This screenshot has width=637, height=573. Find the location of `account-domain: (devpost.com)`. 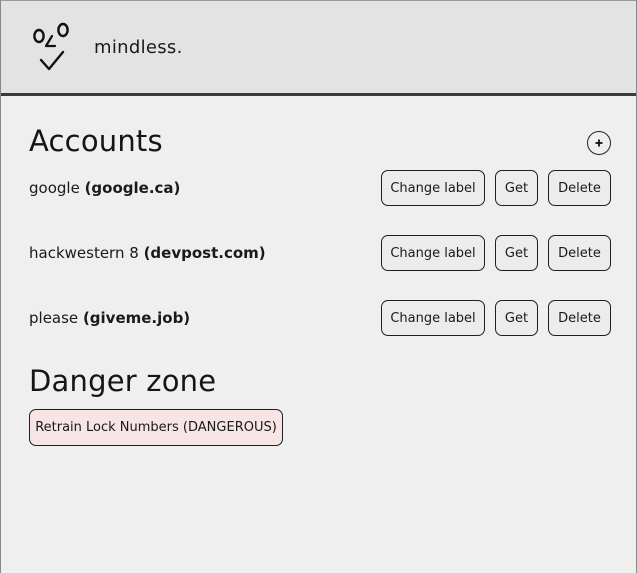

account-domain: (devpost.com) is located at coordinates (204, 253).